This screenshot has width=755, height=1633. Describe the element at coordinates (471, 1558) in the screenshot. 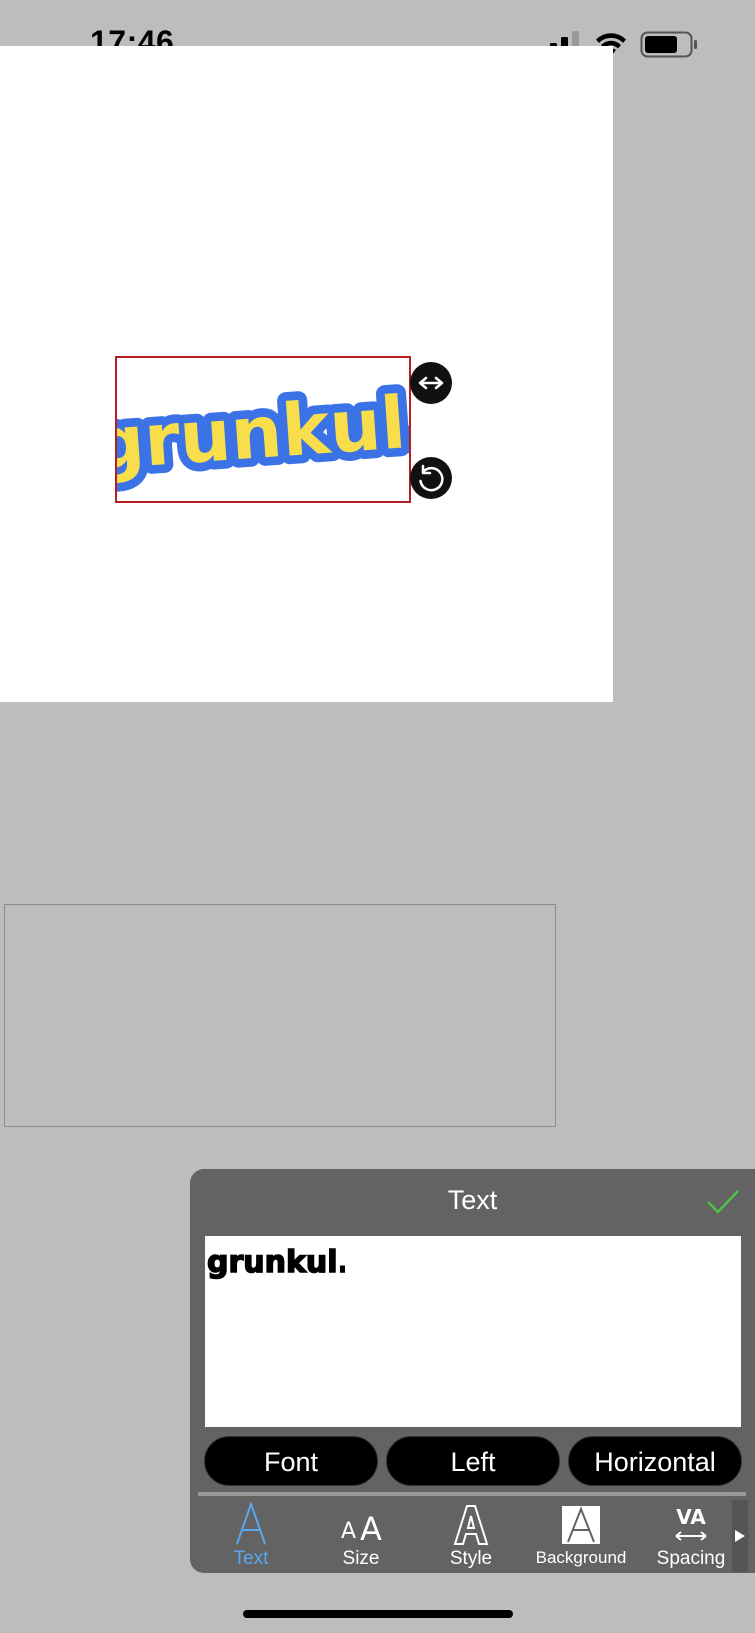

I see `tab-style-label: Style` at that location.